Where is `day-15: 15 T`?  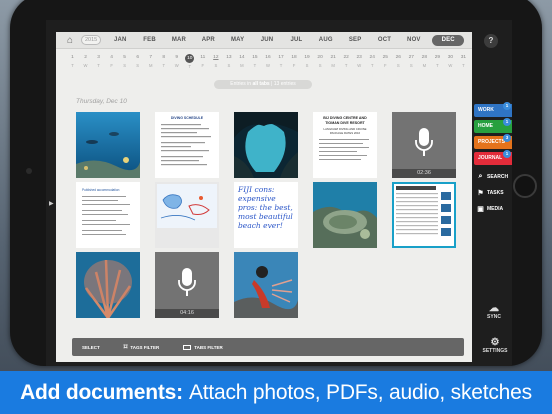
day-15: 15 T is located at coordinates (254, 64).